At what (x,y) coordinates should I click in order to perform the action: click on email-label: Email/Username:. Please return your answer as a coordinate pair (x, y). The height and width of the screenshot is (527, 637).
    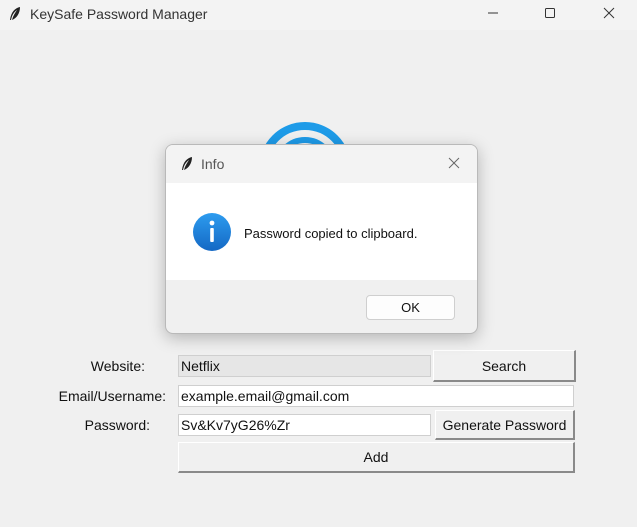
    Looking at the image, I should click on (112, 396).